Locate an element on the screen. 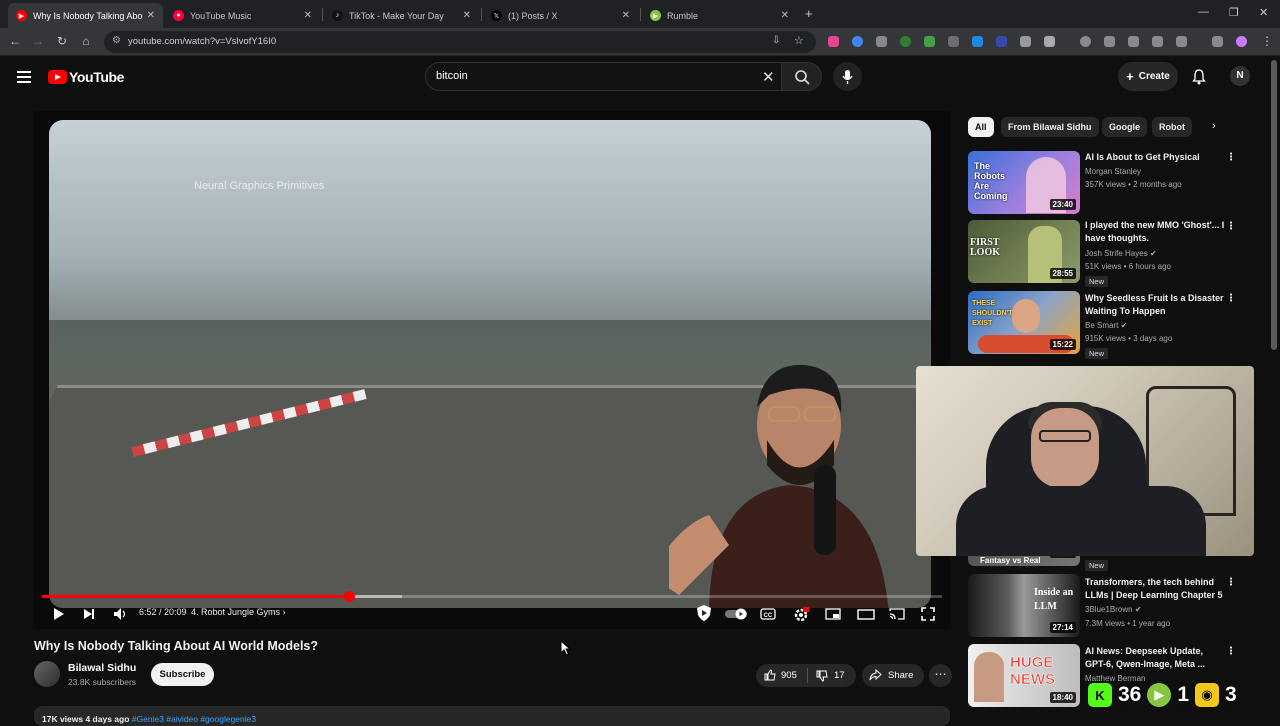 The image size is (1280, 726). progress-bar is located at coordinates (492, 596).